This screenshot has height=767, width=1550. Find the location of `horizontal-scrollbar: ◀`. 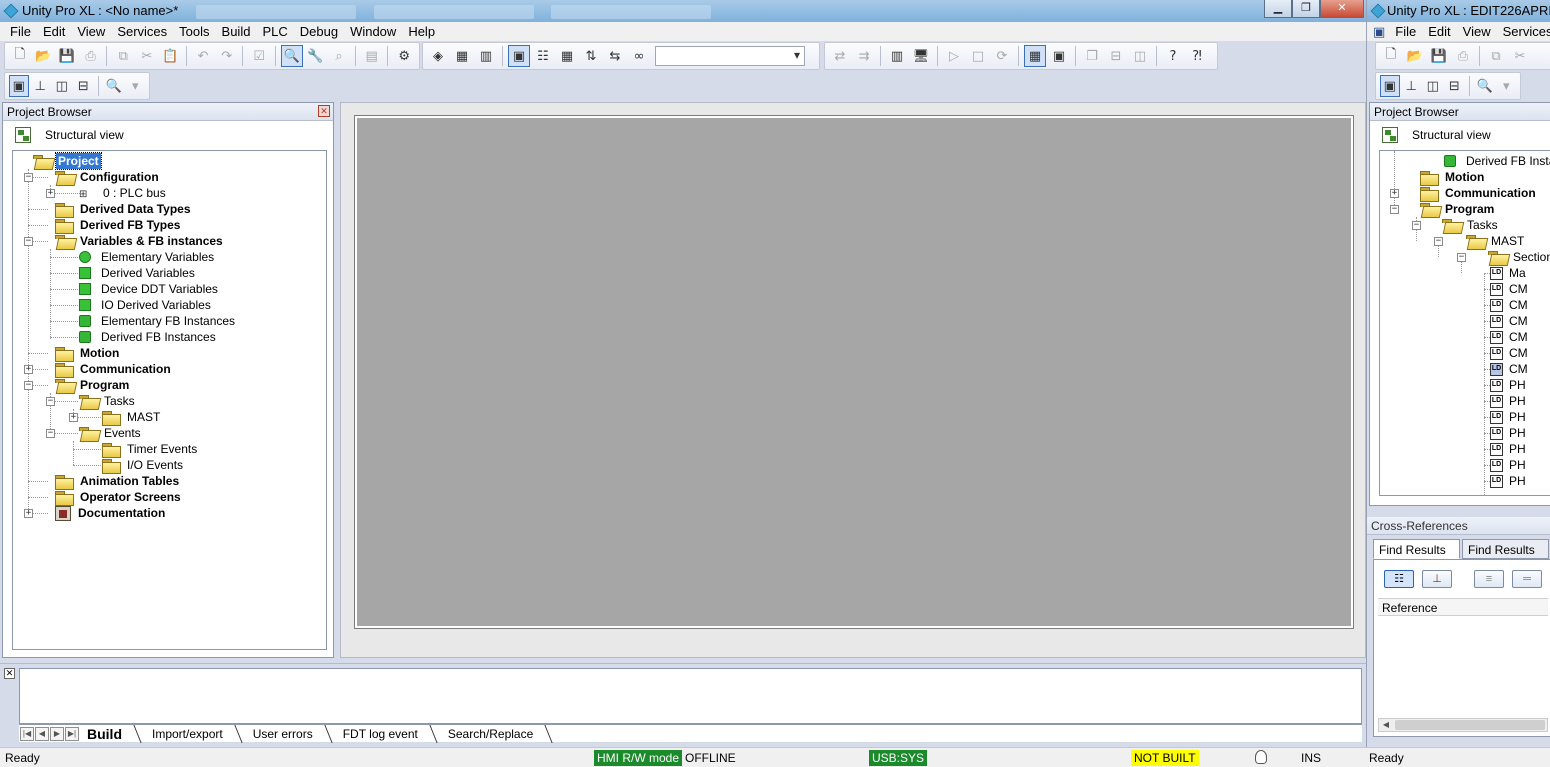

horizontal-scrollbar: ◀ is located at coordinates (1463, 725).